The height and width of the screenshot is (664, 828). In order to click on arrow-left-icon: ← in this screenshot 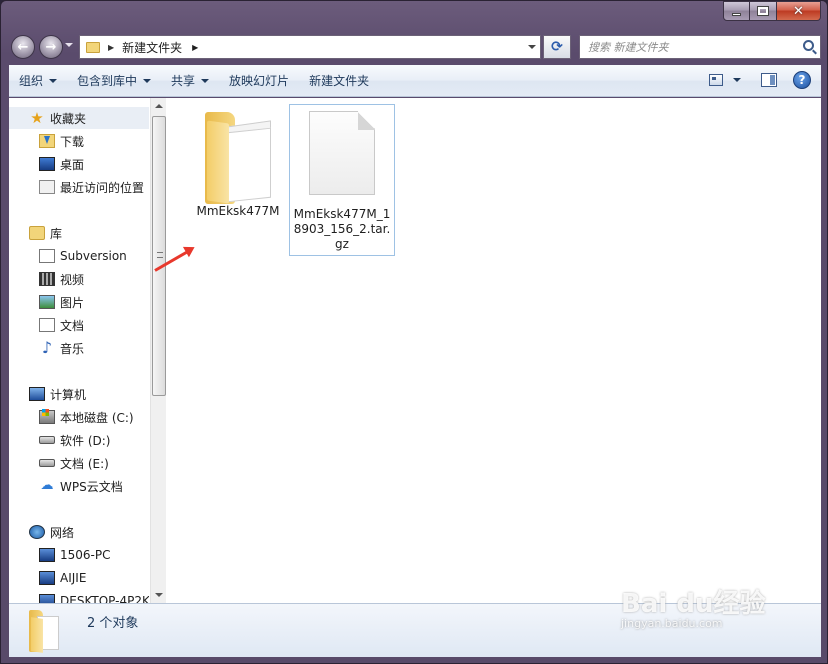, I will do `click(23, 47)`.